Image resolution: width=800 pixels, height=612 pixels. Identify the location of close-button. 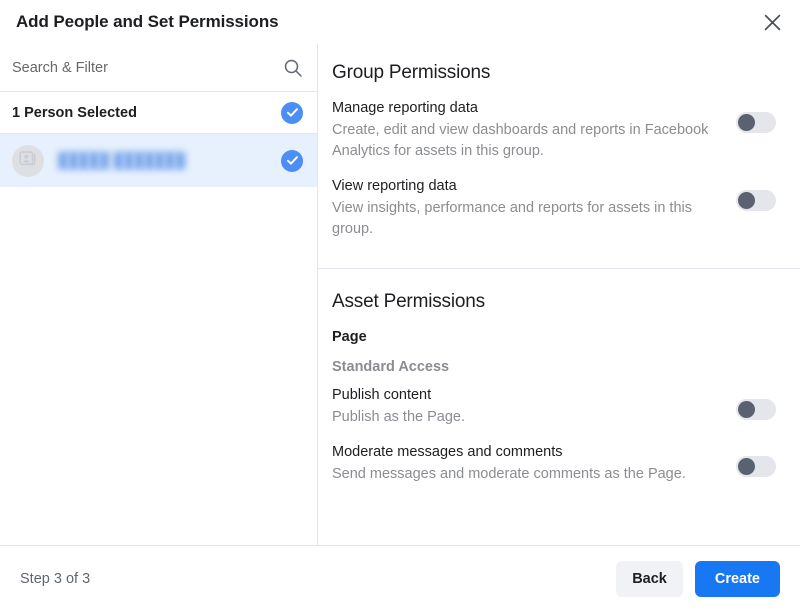
(772, 22).